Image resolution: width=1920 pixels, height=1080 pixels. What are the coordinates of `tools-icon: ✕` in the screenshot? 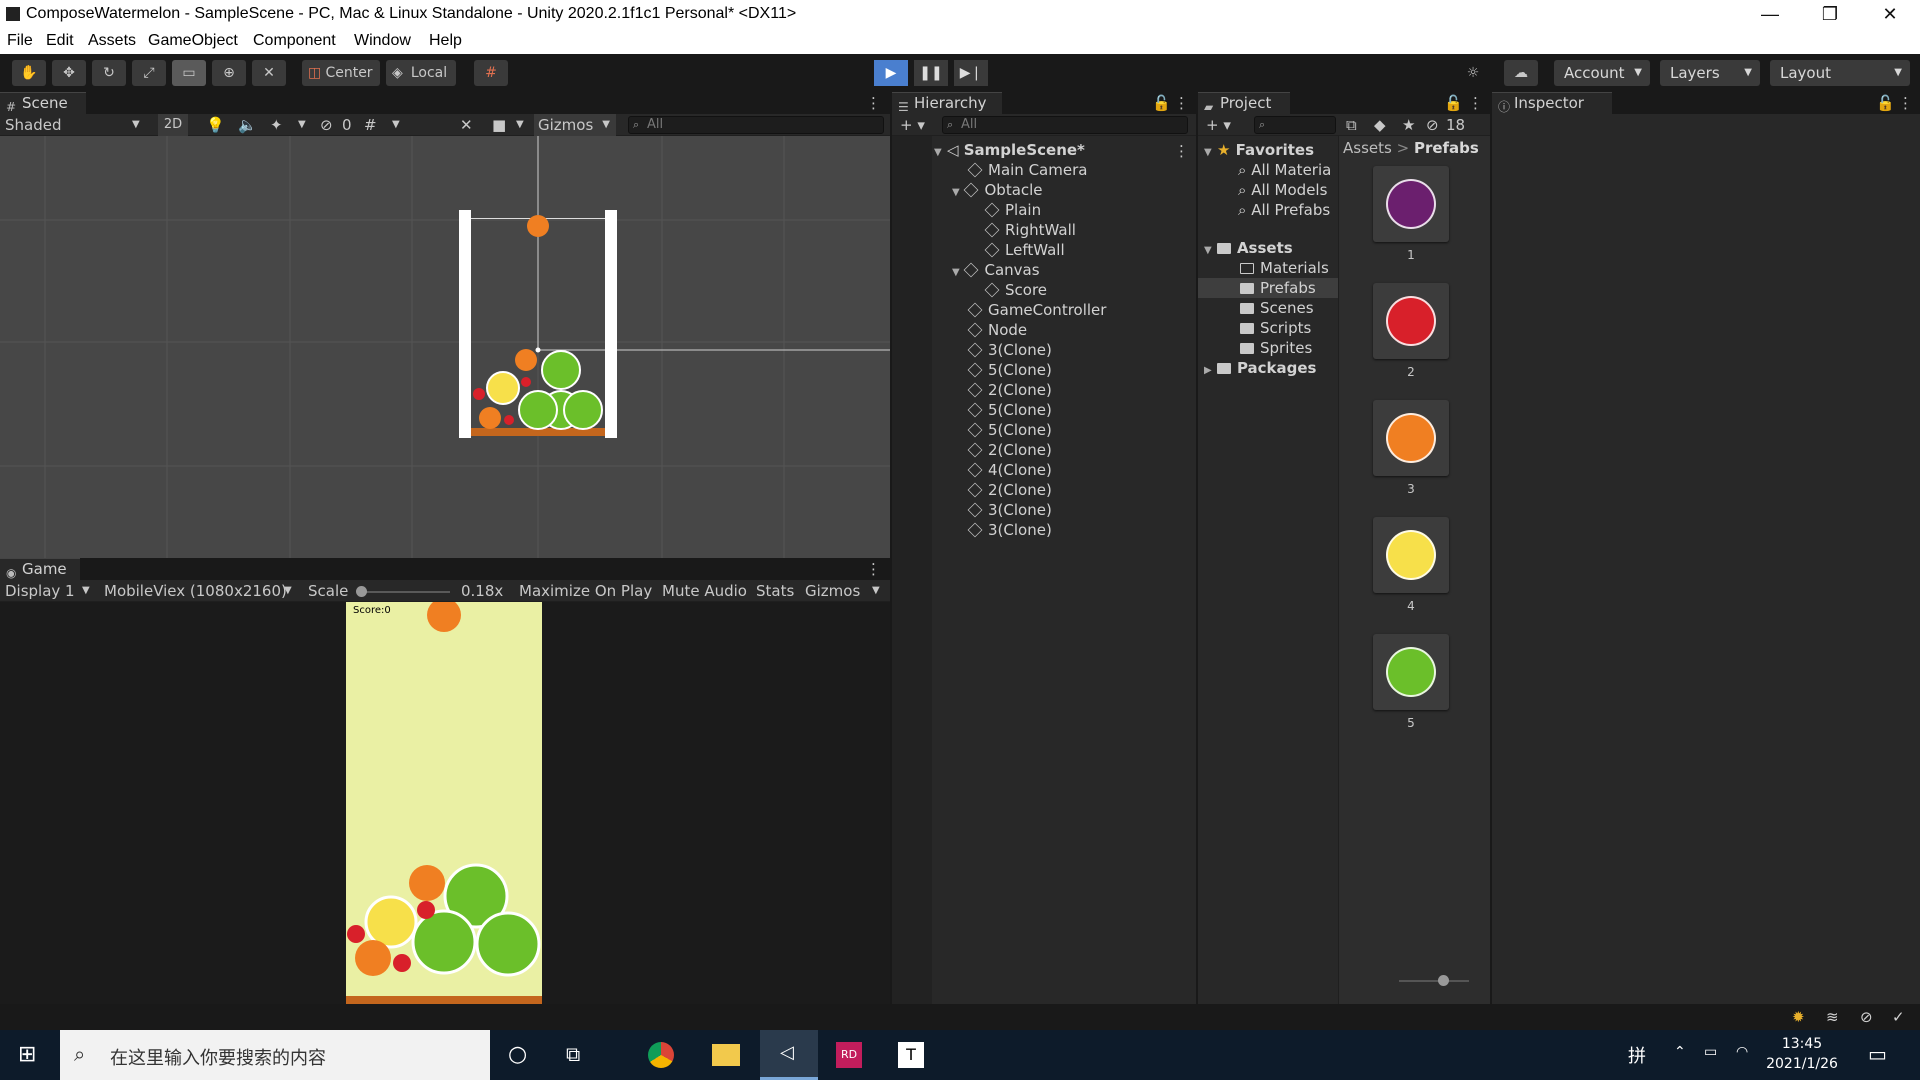 It's located at (466, 125).